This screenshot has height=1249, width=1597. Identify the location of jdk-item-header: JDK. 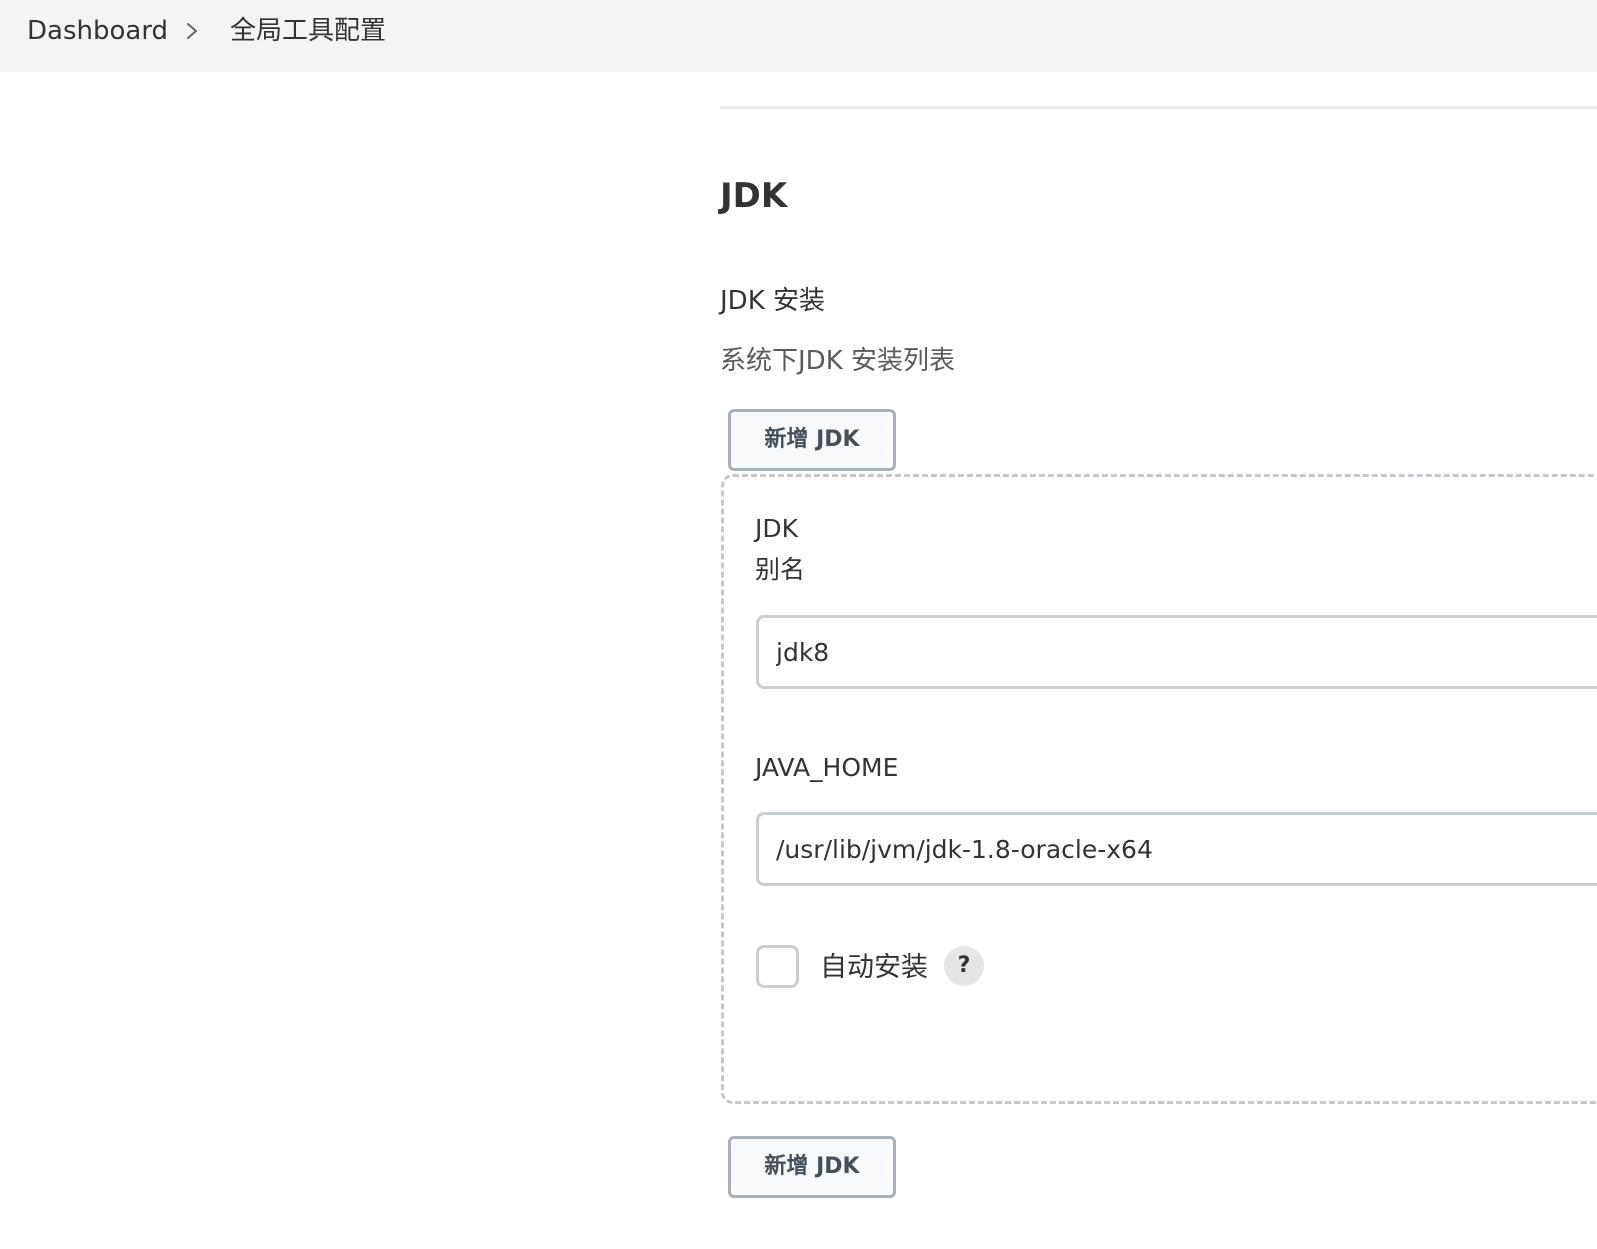
(777, 528).